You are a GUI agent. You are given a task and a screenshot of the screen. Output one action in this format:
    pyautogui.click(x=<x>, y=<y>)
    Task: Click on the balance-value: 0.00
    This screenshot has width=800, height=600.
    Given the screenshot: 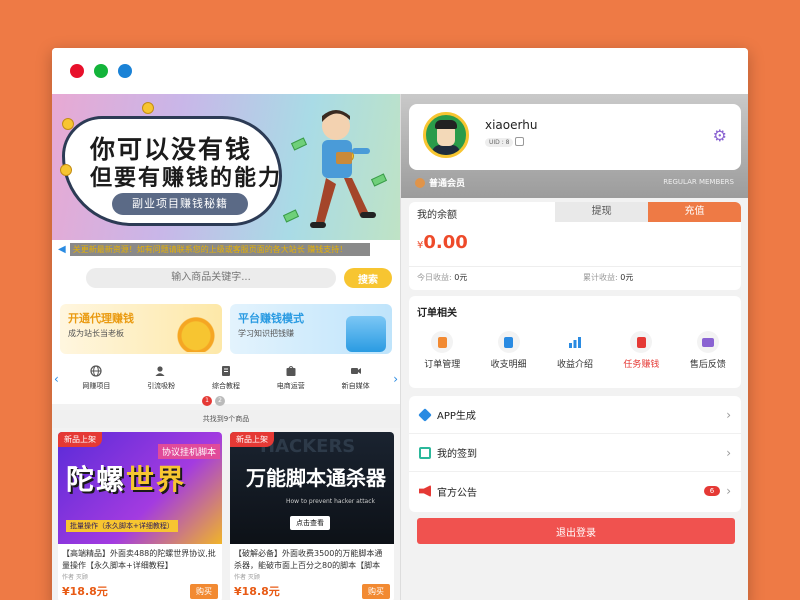 What is the action you would take?
    pyautogui.click(x=445, y=242)
    